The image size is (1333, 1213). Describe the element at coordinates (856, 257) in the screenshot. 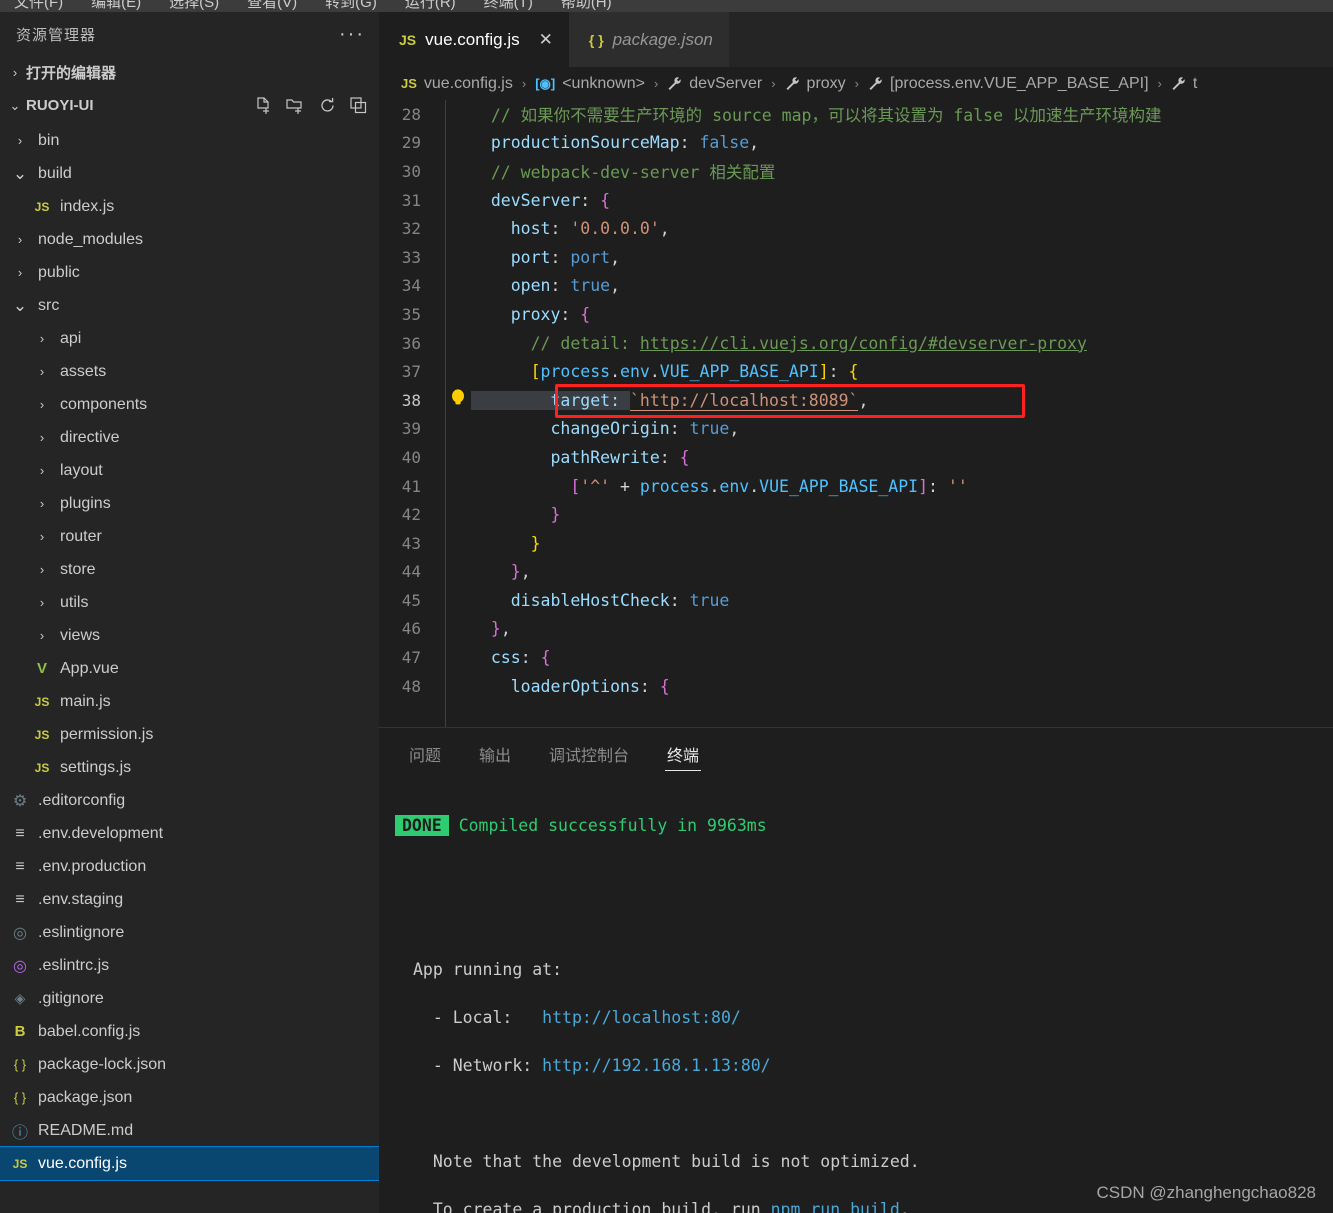

I see `code-line-33: 33 port: port,` at that location.